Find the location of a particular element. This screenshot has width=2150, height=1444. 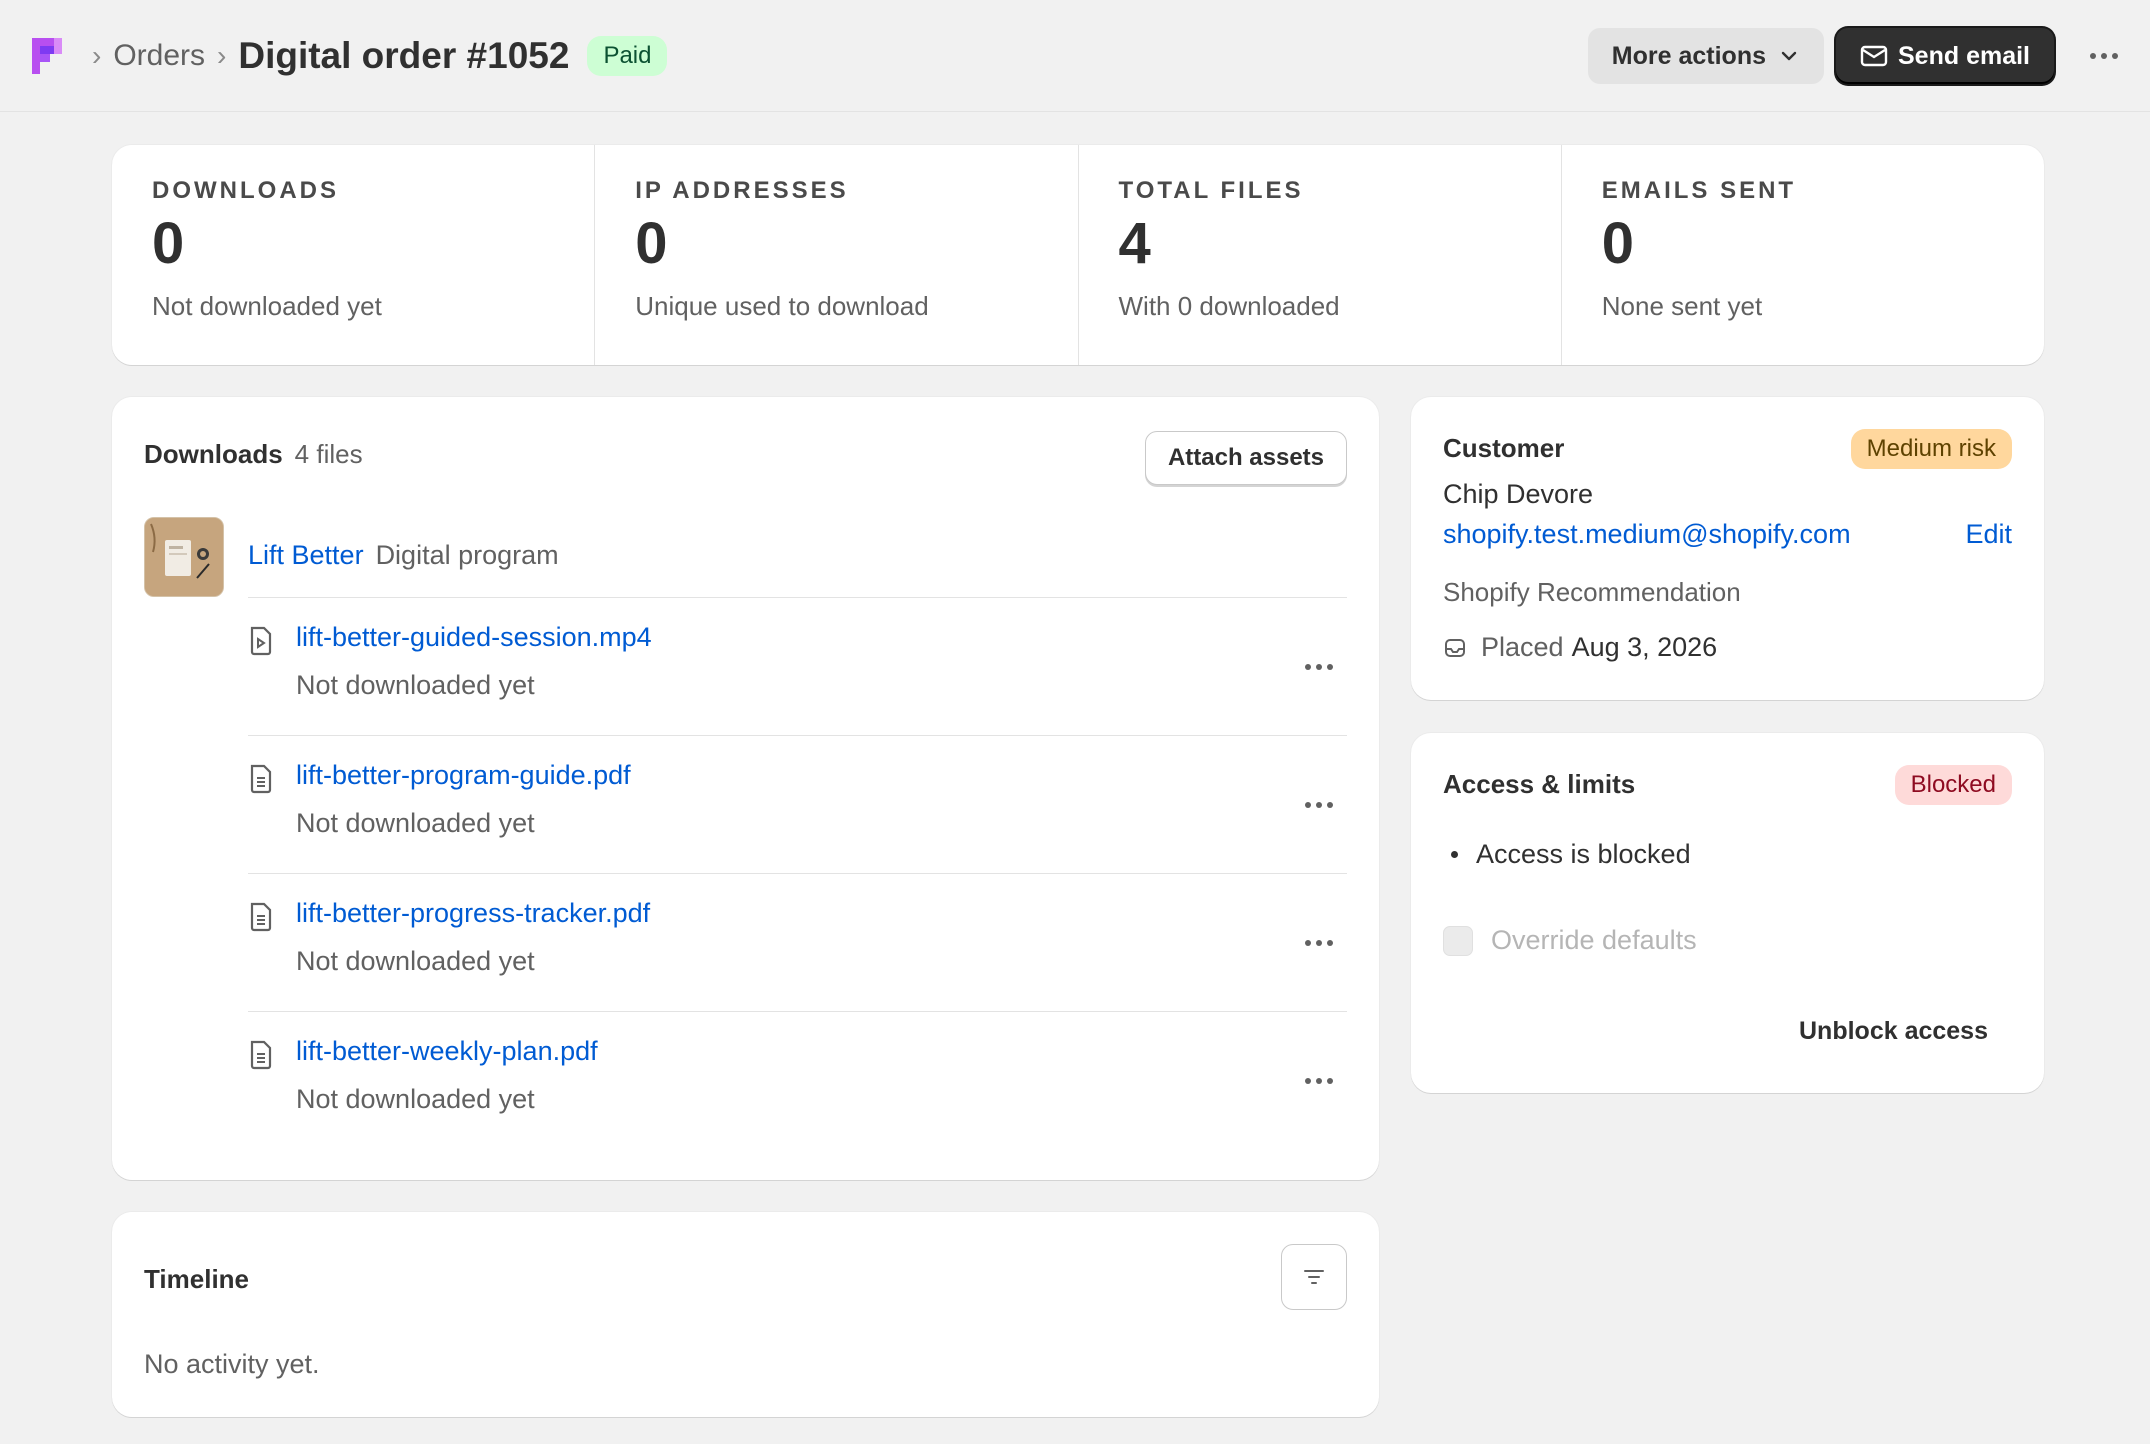

product-thumbnail is located at coordinates (184, 557).